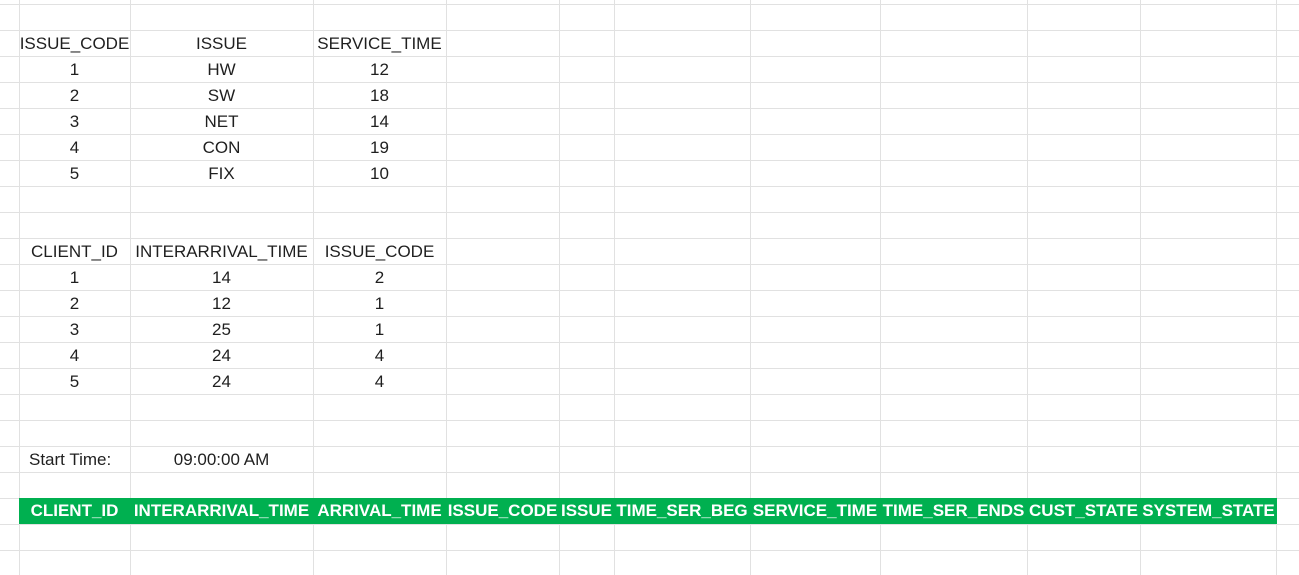 The image size is (1299, 575). Describe the element at coordinates (379, 148) in the screenshot. I see `issue-table-cell: 19` at that location.